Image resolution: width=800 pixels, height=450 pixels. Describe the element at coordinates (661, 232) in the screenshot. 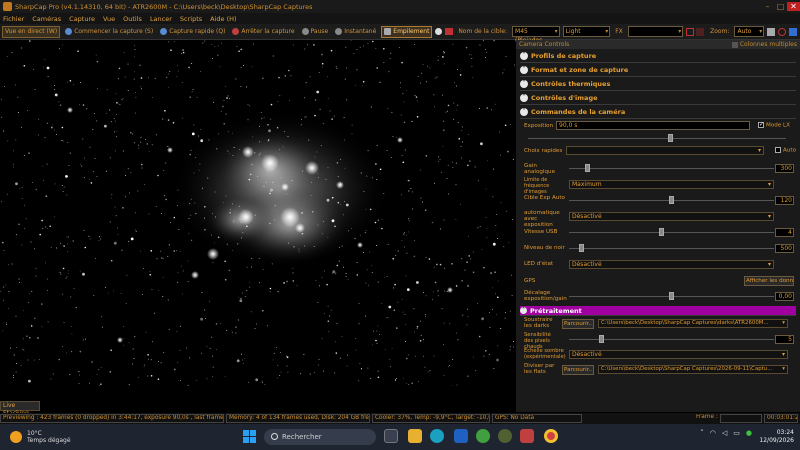

I see `usb-speed-thumb` at that location.